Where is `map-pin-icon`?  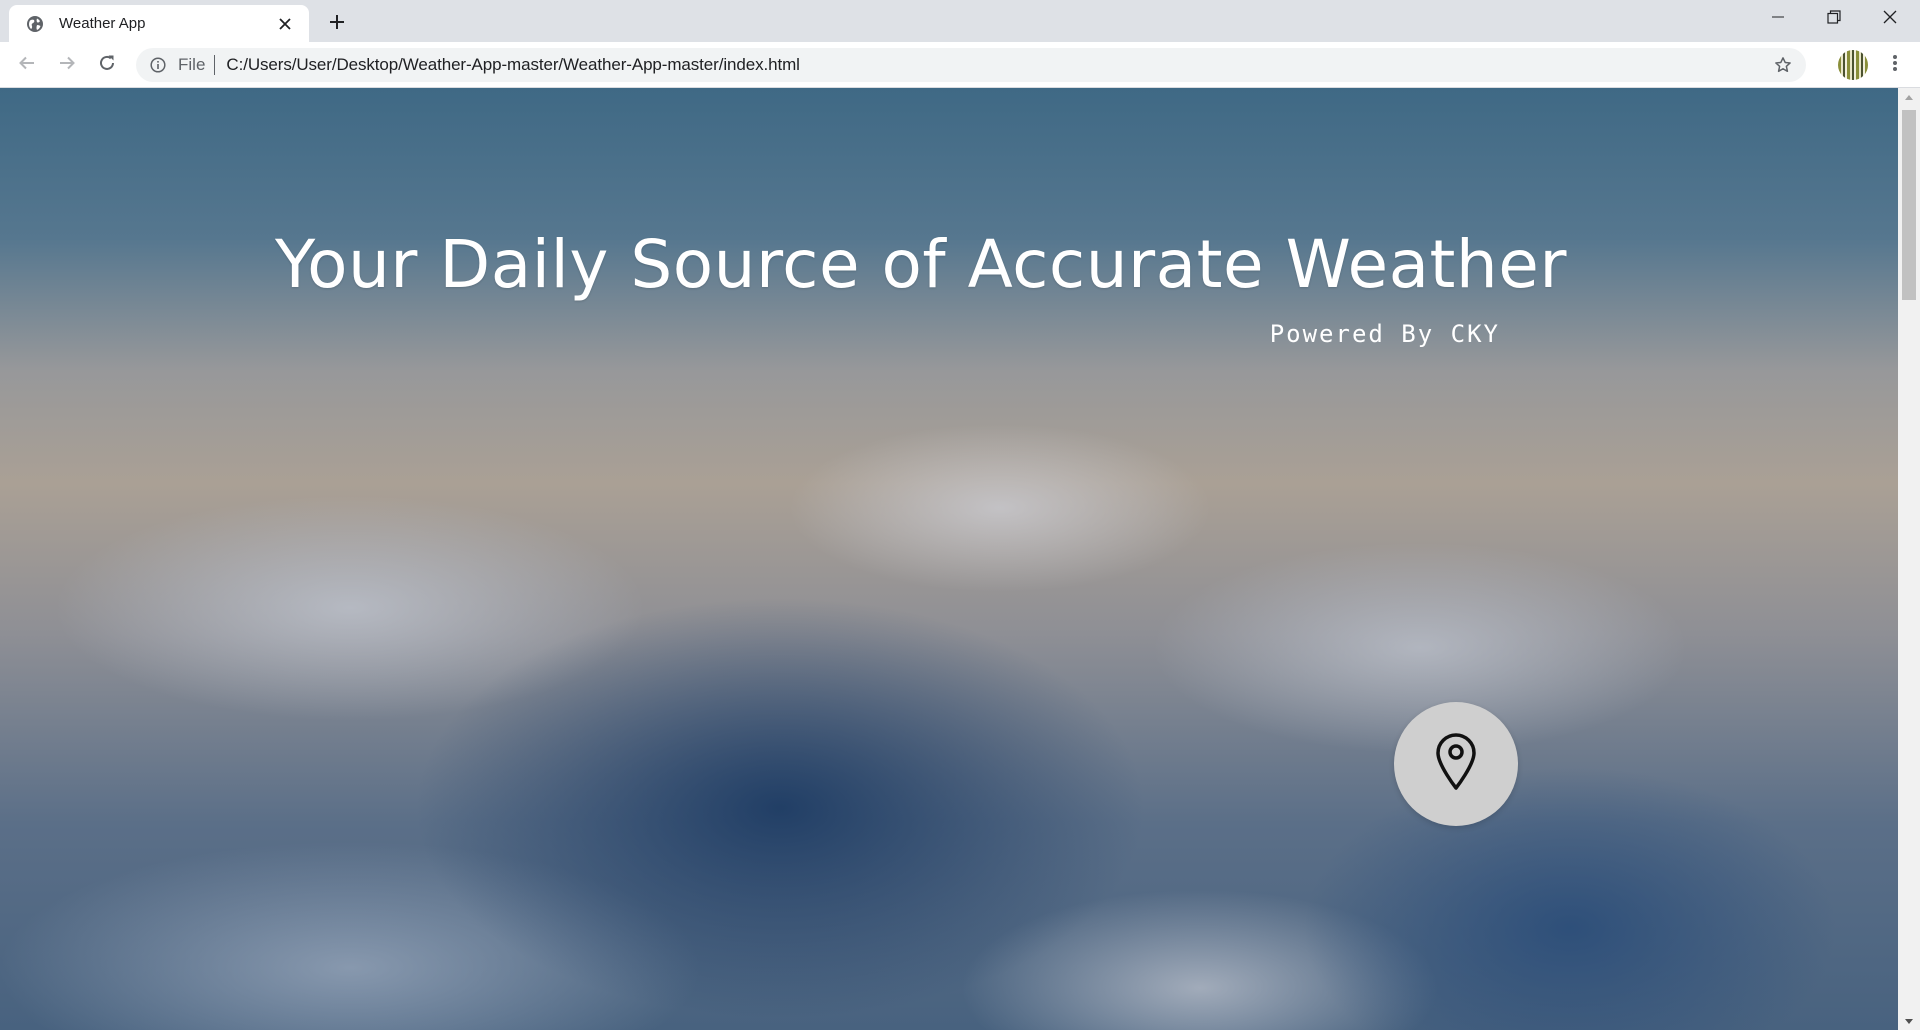
map-pin-icon is located at coordinates (1456, 764).